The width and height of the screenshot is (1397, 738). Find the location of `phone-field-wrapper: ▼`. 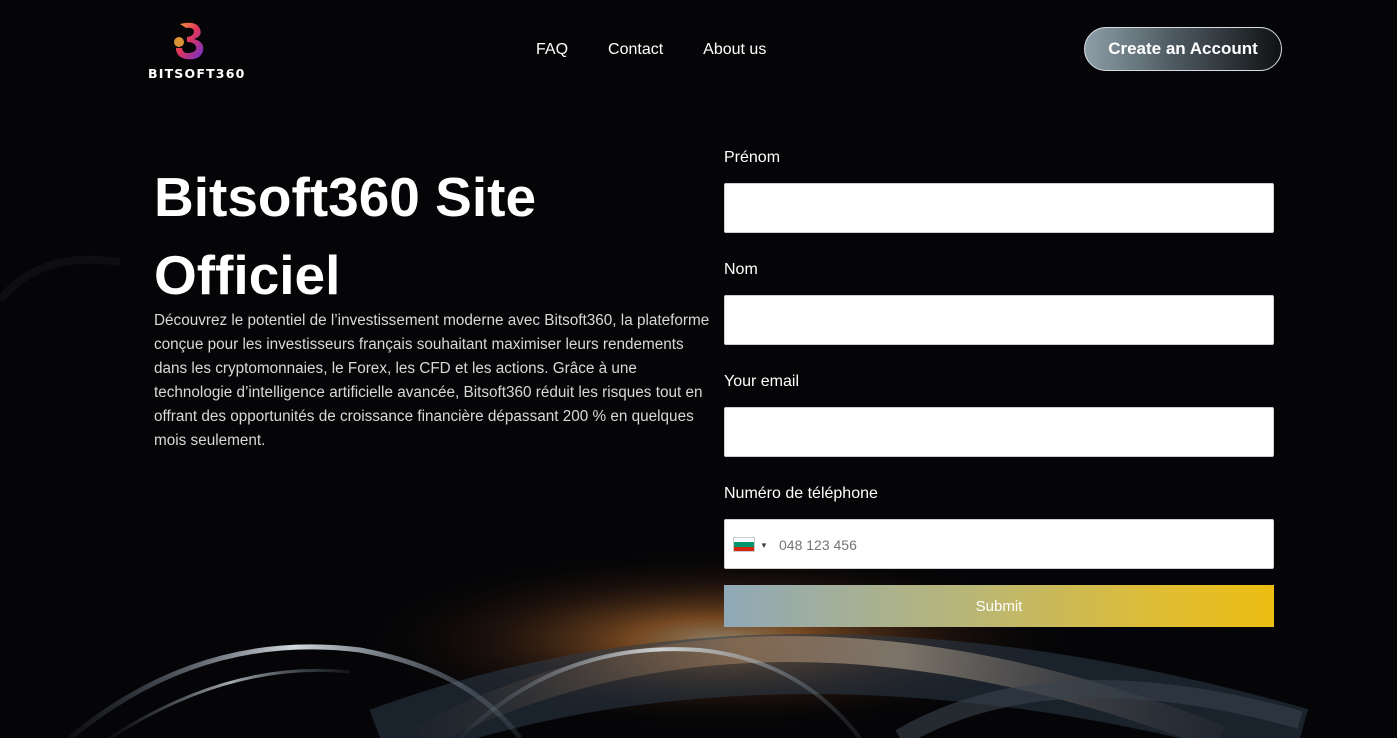

phone-field-wrapper: ▼ is located at coordinates (999, 544).